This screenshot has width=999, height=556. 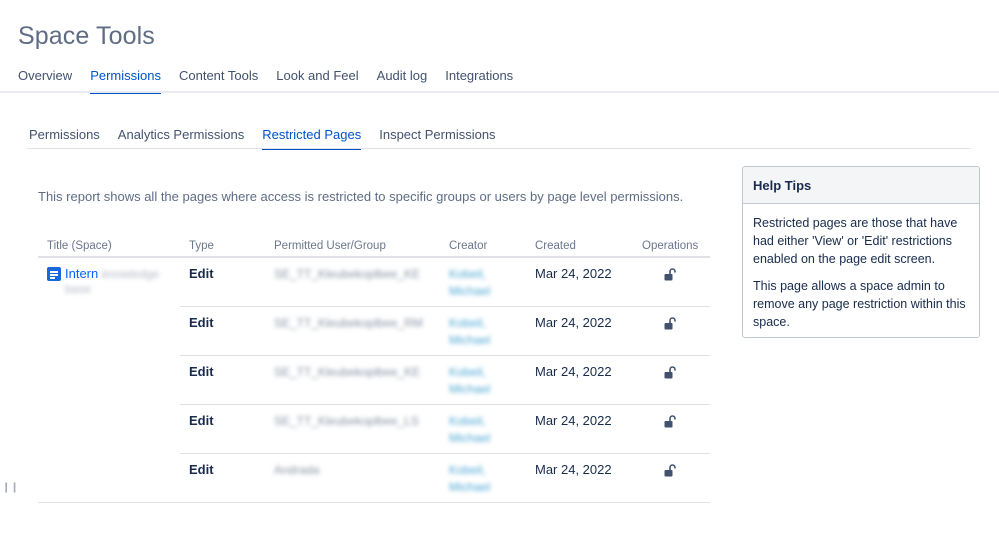 I want to click on permitted-cell: Andrada, so click(x=352, y=478).